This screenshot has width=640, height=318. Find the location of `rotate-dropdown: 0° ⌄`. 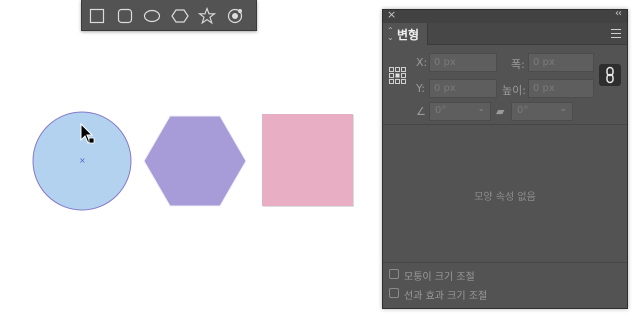

rotate-dropdown: 0° ⌄ is located at coordinates (460, 111).